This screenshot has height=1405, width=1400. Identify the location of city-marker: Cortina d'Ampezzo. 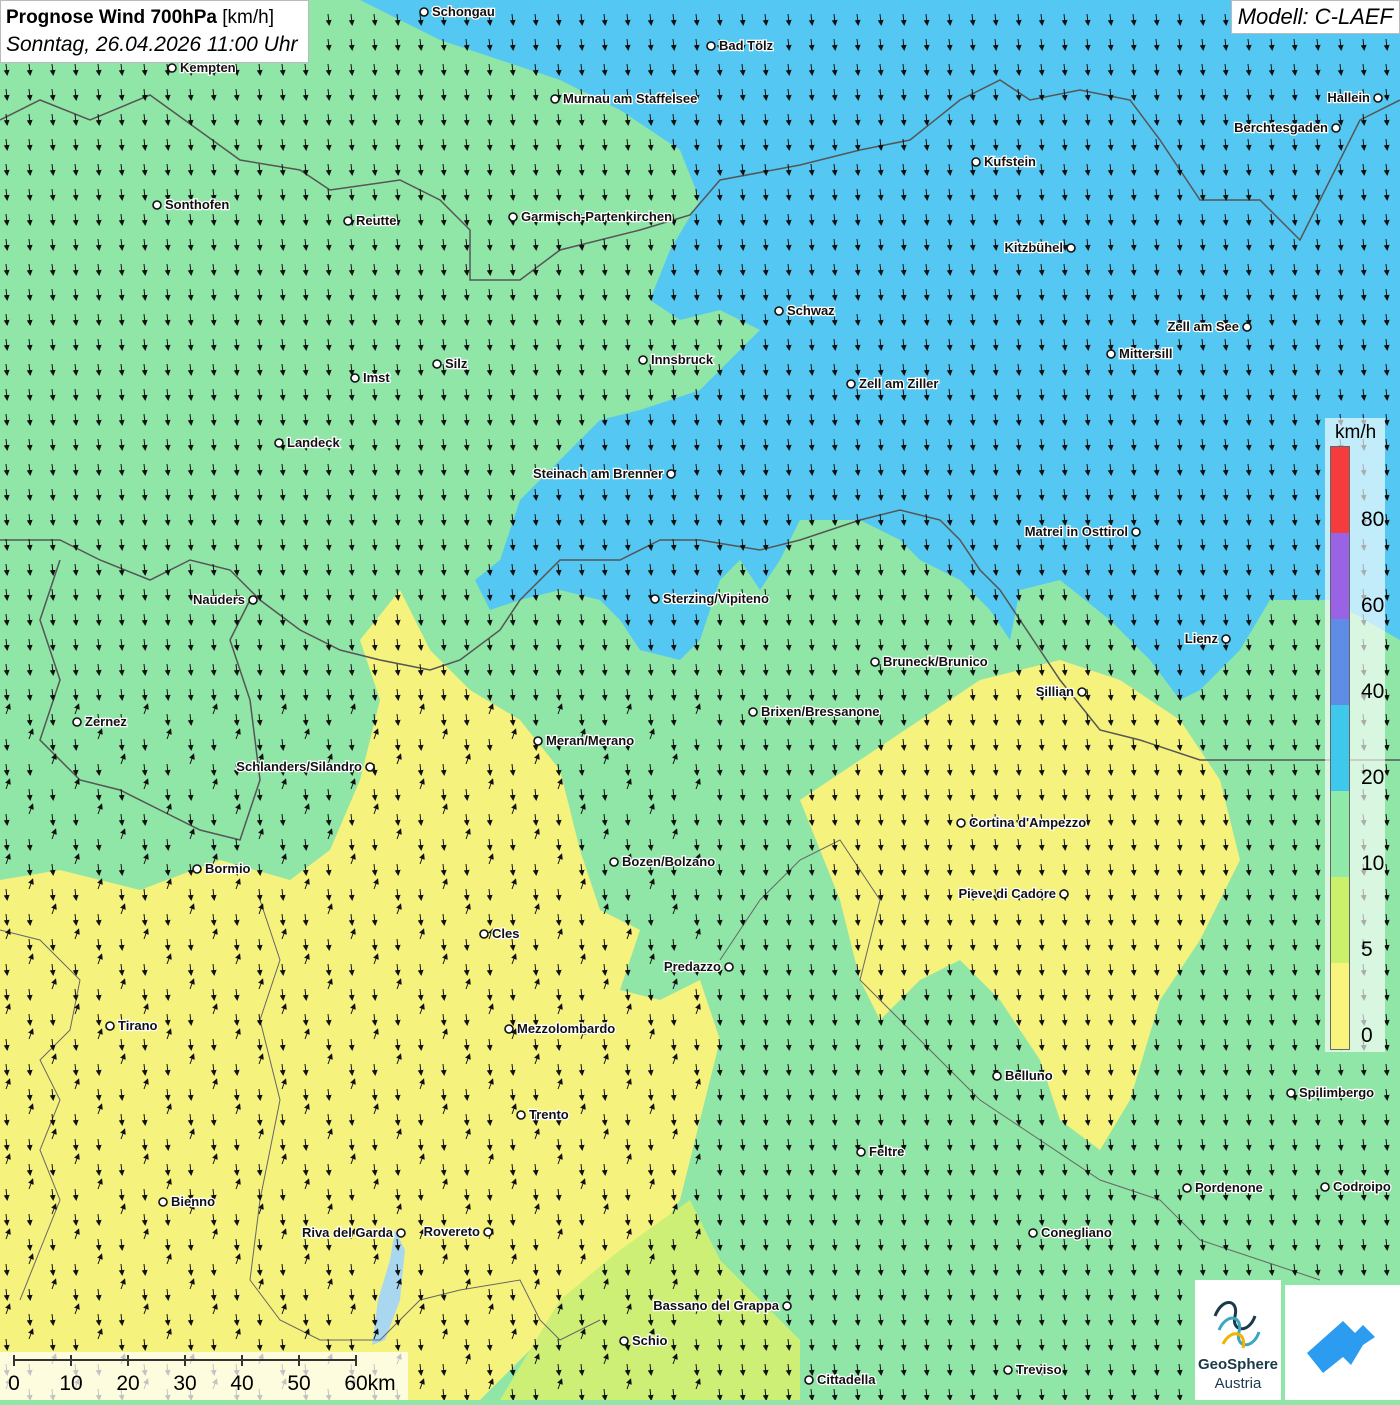
(1022, 822).